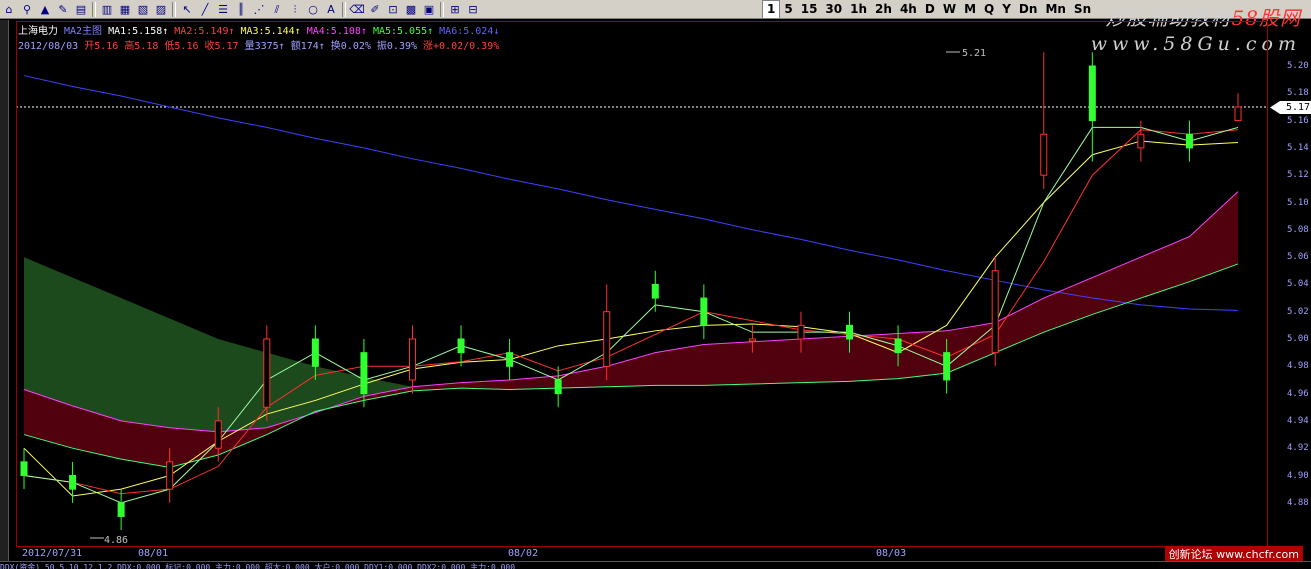 This screenshot has height=569, width=1311. Describe the element at coordinates (277, 9) in the screenshot. I see `channel-tool-icon: ⫽` at that location.